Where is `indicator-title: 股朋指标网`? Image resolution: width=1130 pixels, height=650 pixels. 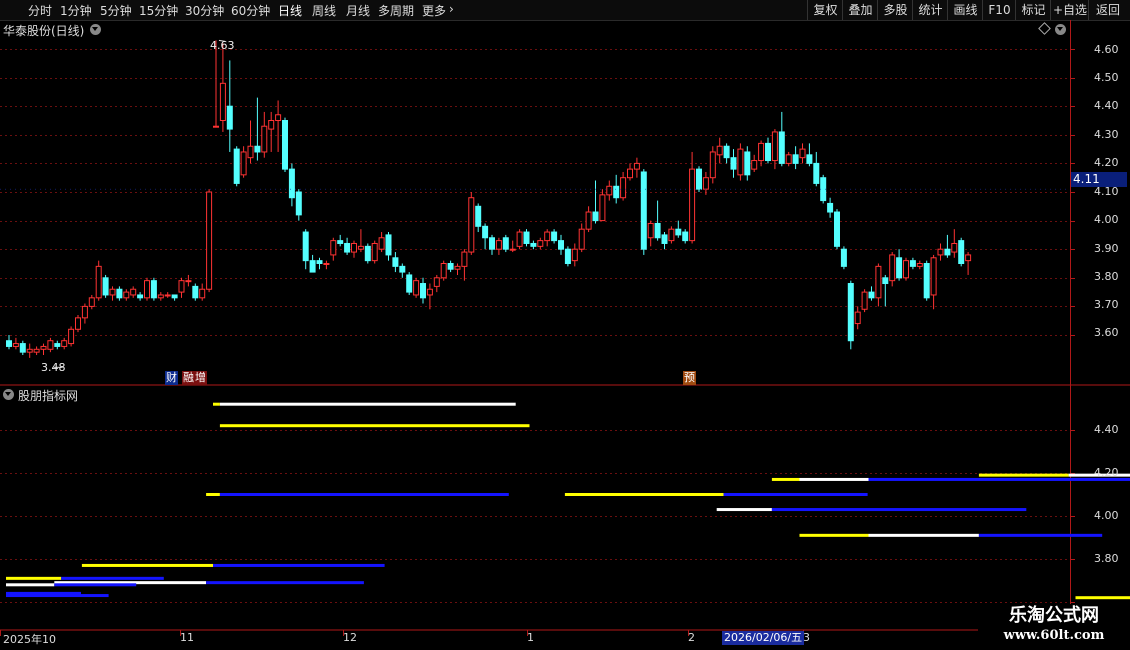 indicator-title: 股朋指标网 is located at coordinates (48, 396).